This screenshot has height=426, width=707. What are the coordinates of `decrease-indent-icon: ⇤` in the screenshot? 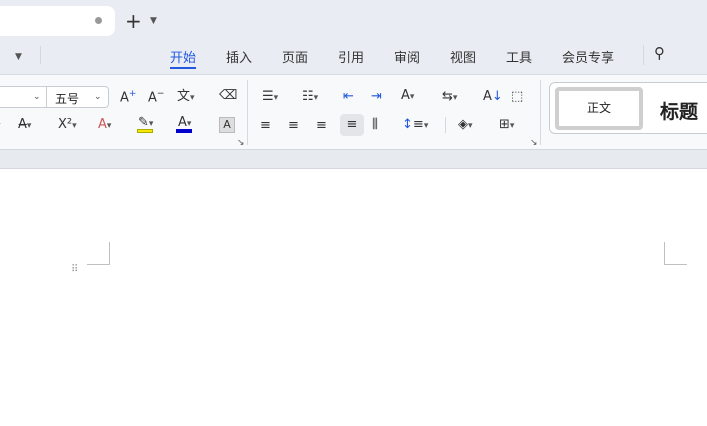 It's located at (348, 96).